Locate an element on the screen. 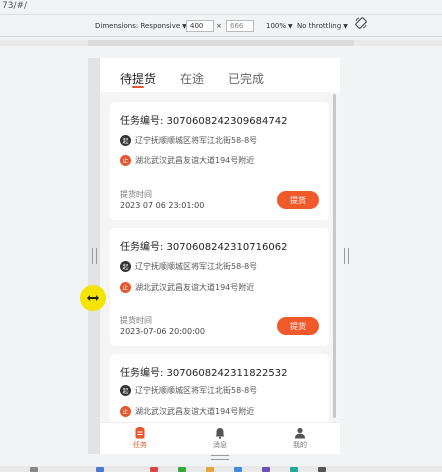 This screenshot has width=442, height=472. zoom-select: 100% ▼ is located at coordinates (279, 26).